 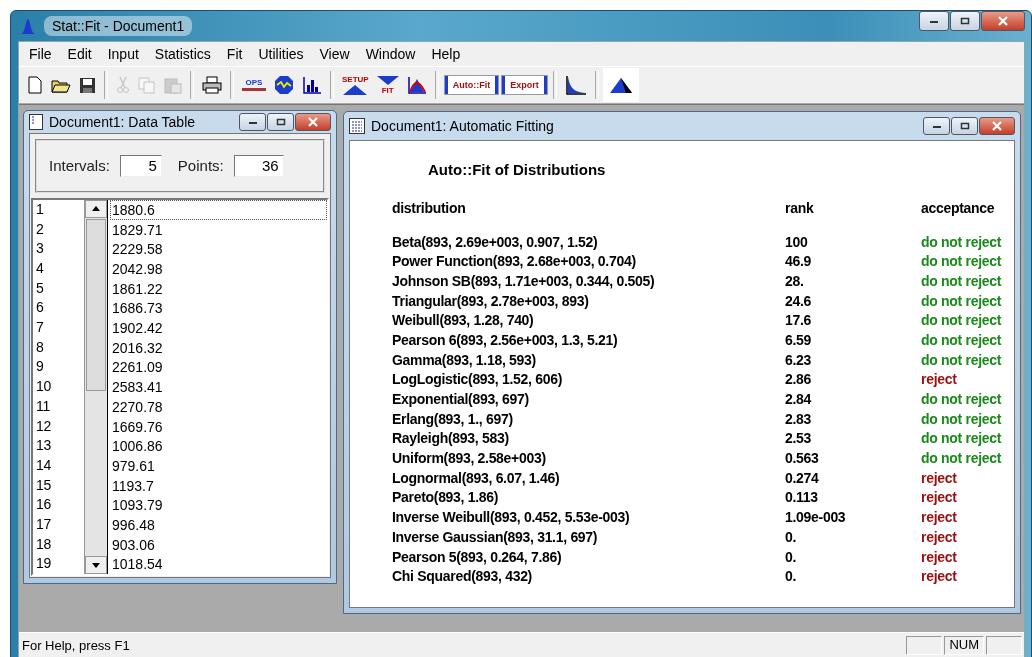 I want to click on column-header: acceptance, so click(x=958, y=207).